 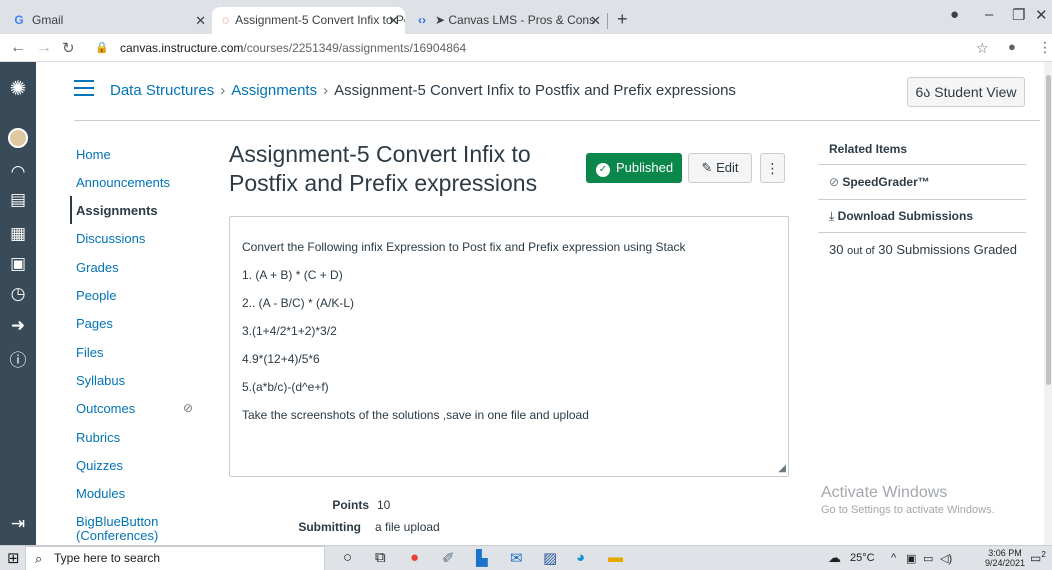 What do you see at coordinates (97, 267) in the screenshot?
I see `course-nav-grades: Grades` at bounding box center [97, 267].